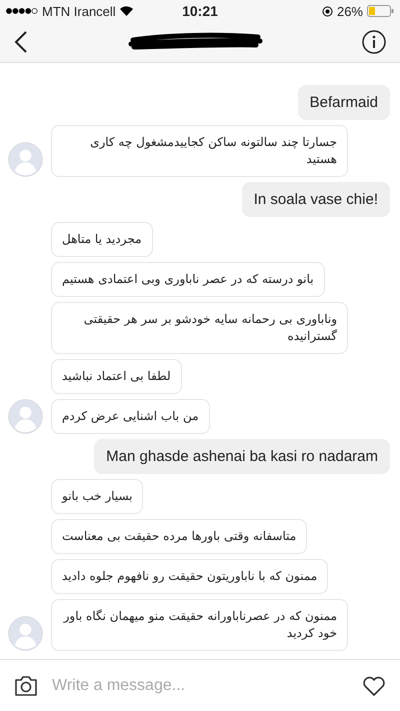 The image size is (400, 711). I want to click on received-message: من باب اشنایی عرض کردم, so click(130, 416).